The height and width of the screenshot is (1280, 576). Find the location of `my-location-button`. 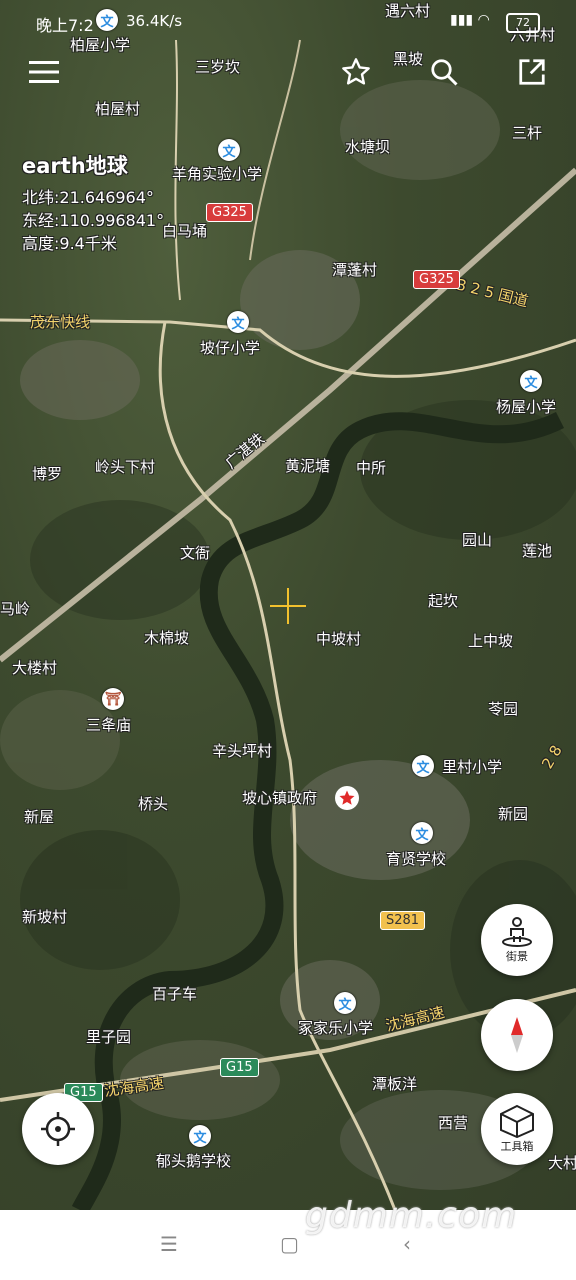

my-location-button is located at coordinates (58, 1129).